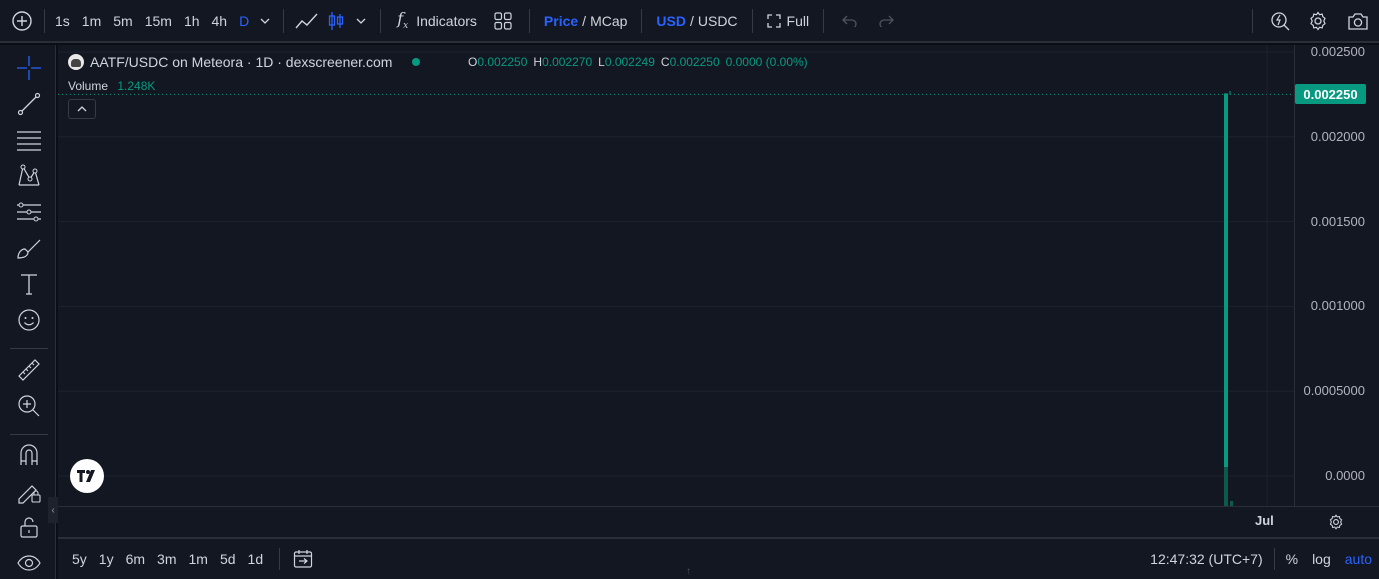 The image size is (1379, 579). Describe the element at coordinates (111, 86) in the screenshot. I see `volume-legend: Volume 1.248K` at that location.